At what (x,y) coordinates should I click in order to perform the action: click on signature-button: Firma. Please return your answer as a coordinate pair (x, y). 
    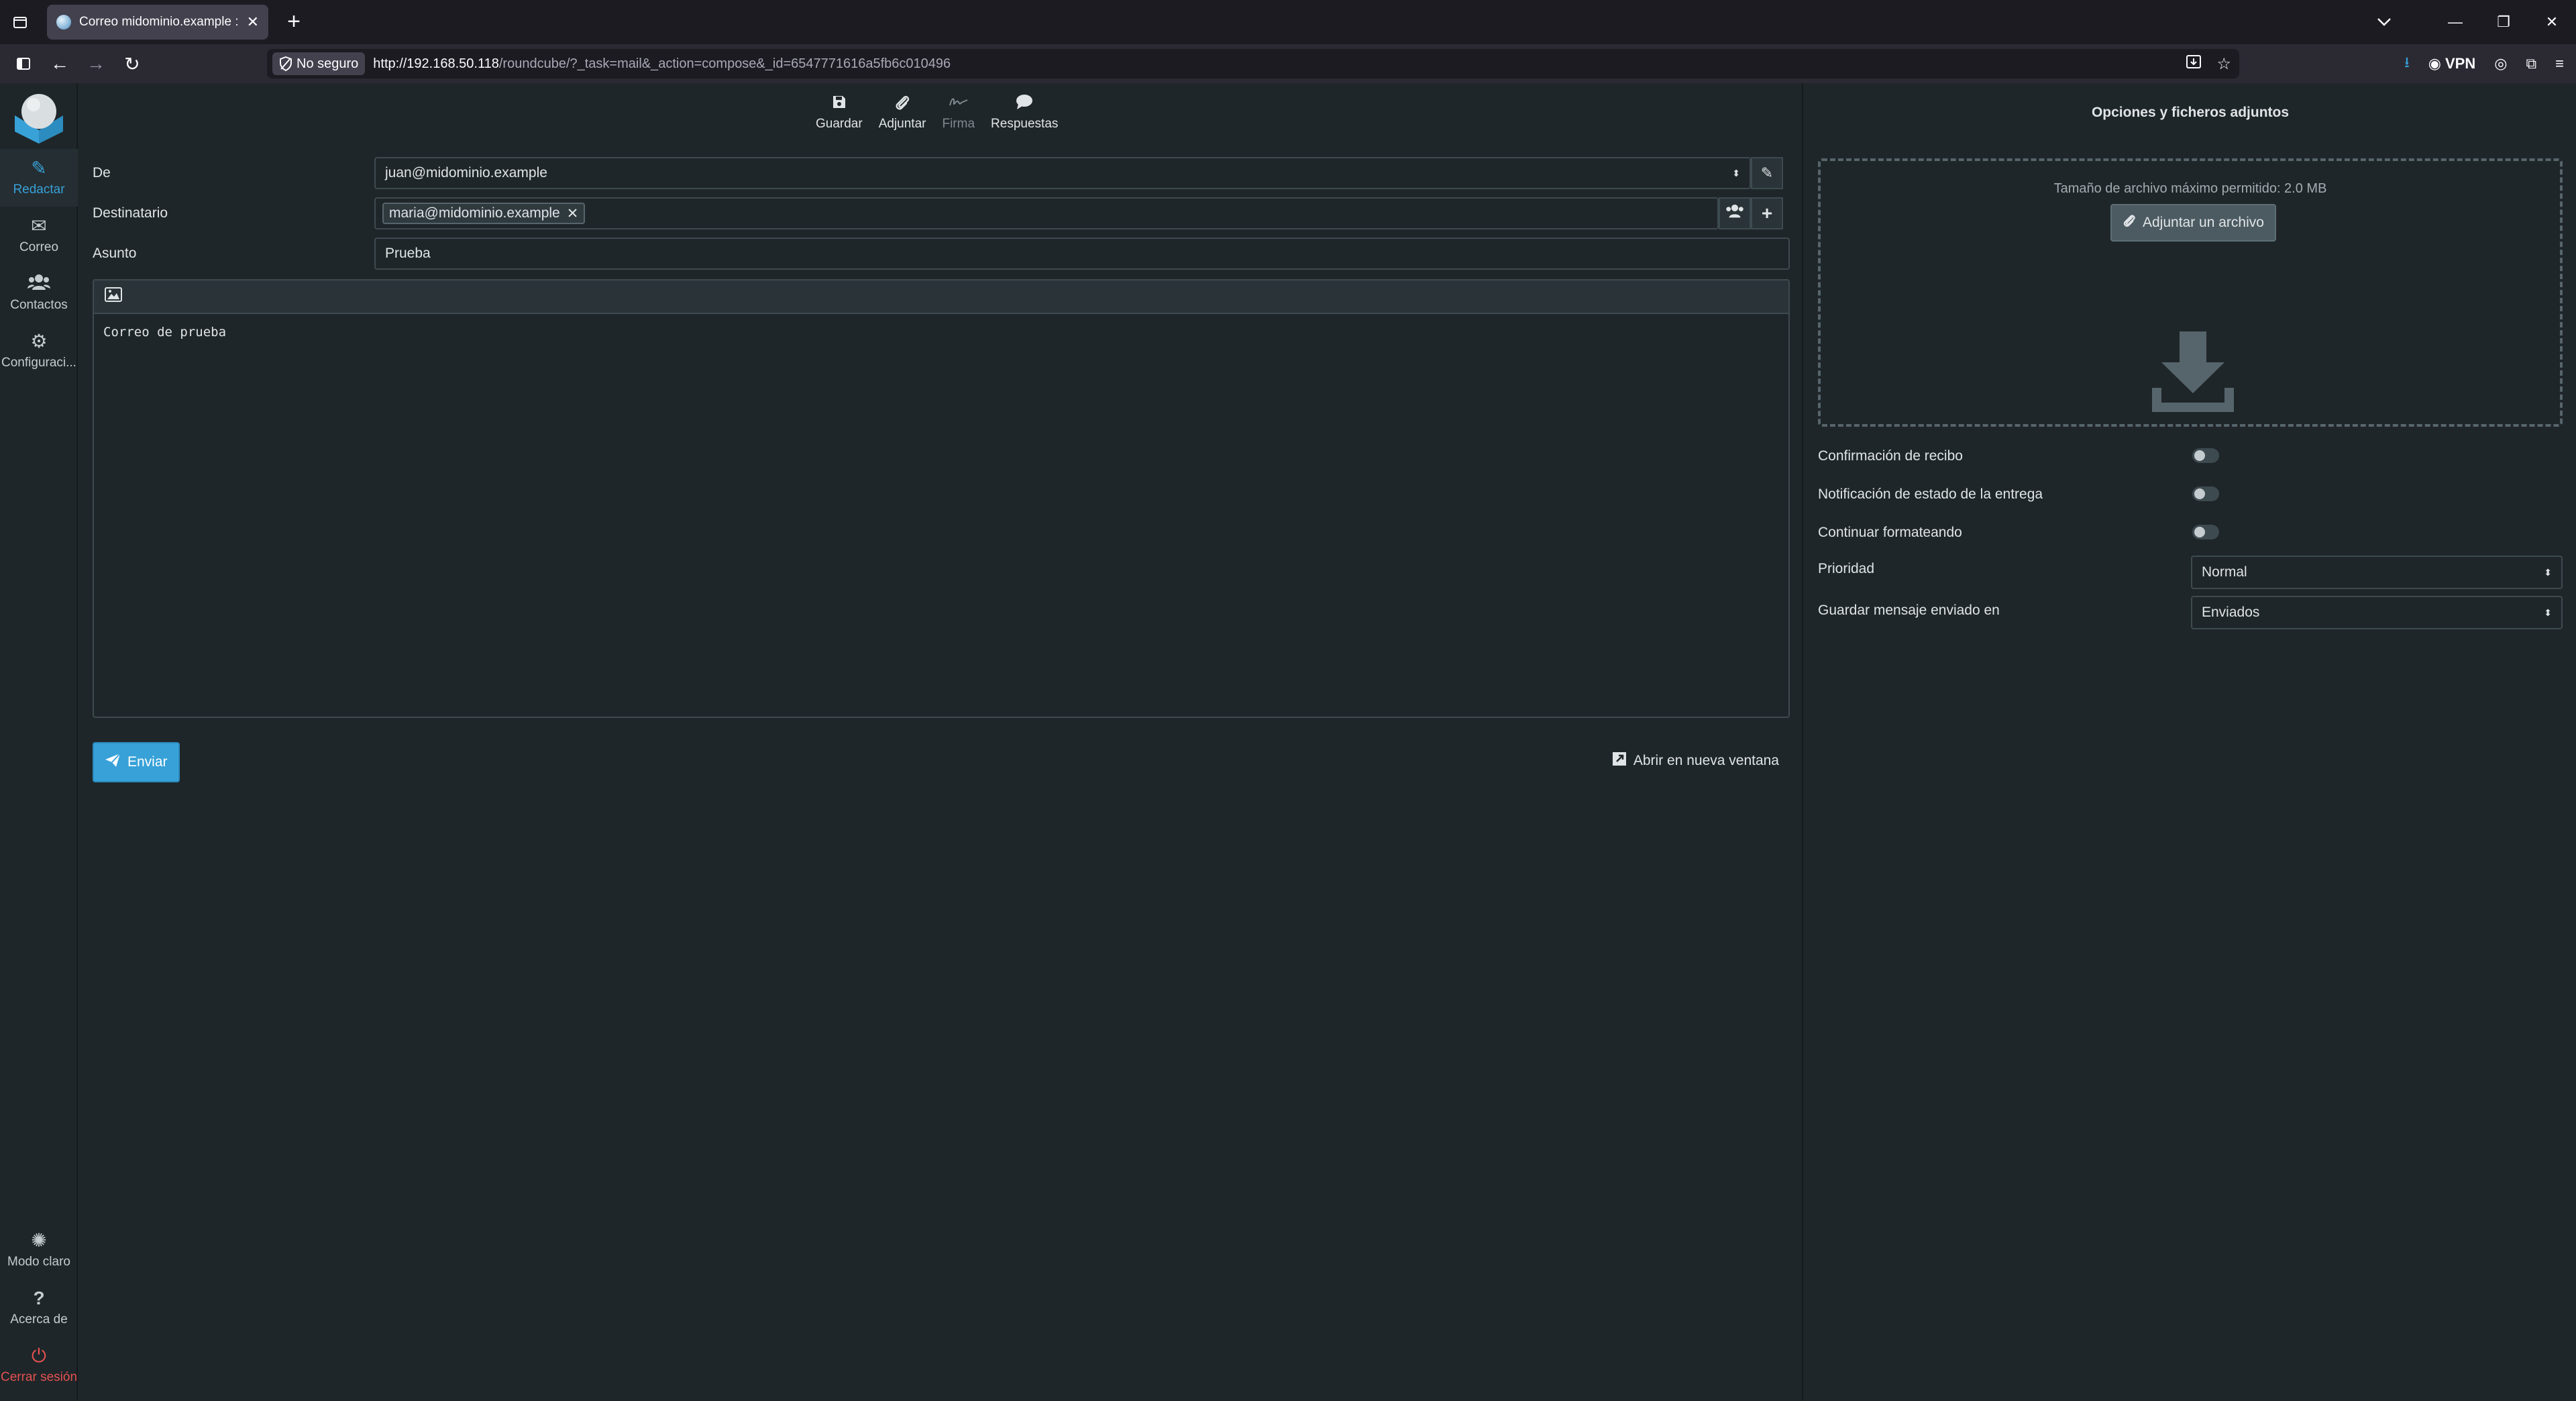
    Looking at the image, I should click on (958, 113).